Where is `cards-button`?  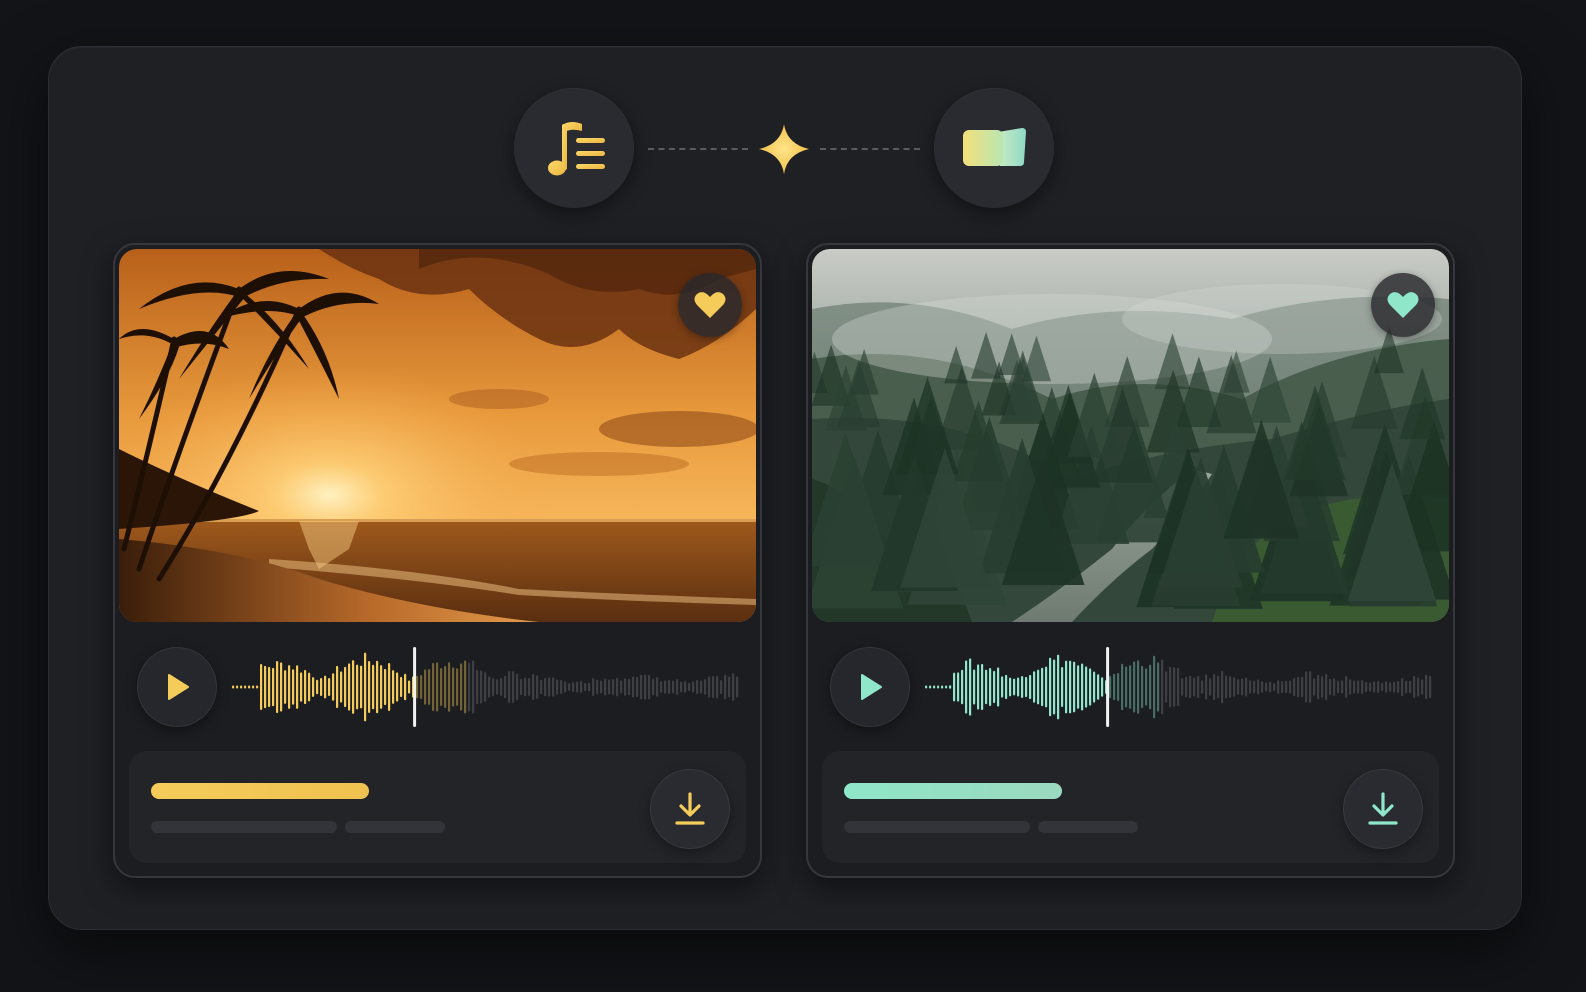 cards-button is located at coordinates (994, 148).